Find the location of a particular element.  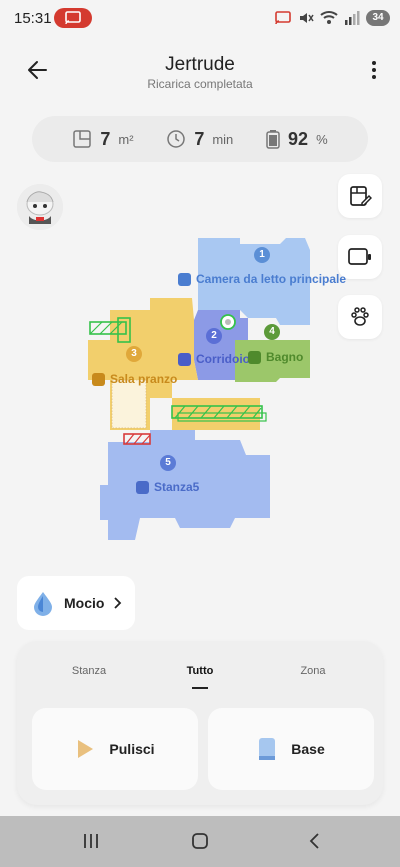

screen-cast-indicator is located at coordinates (73, 18).